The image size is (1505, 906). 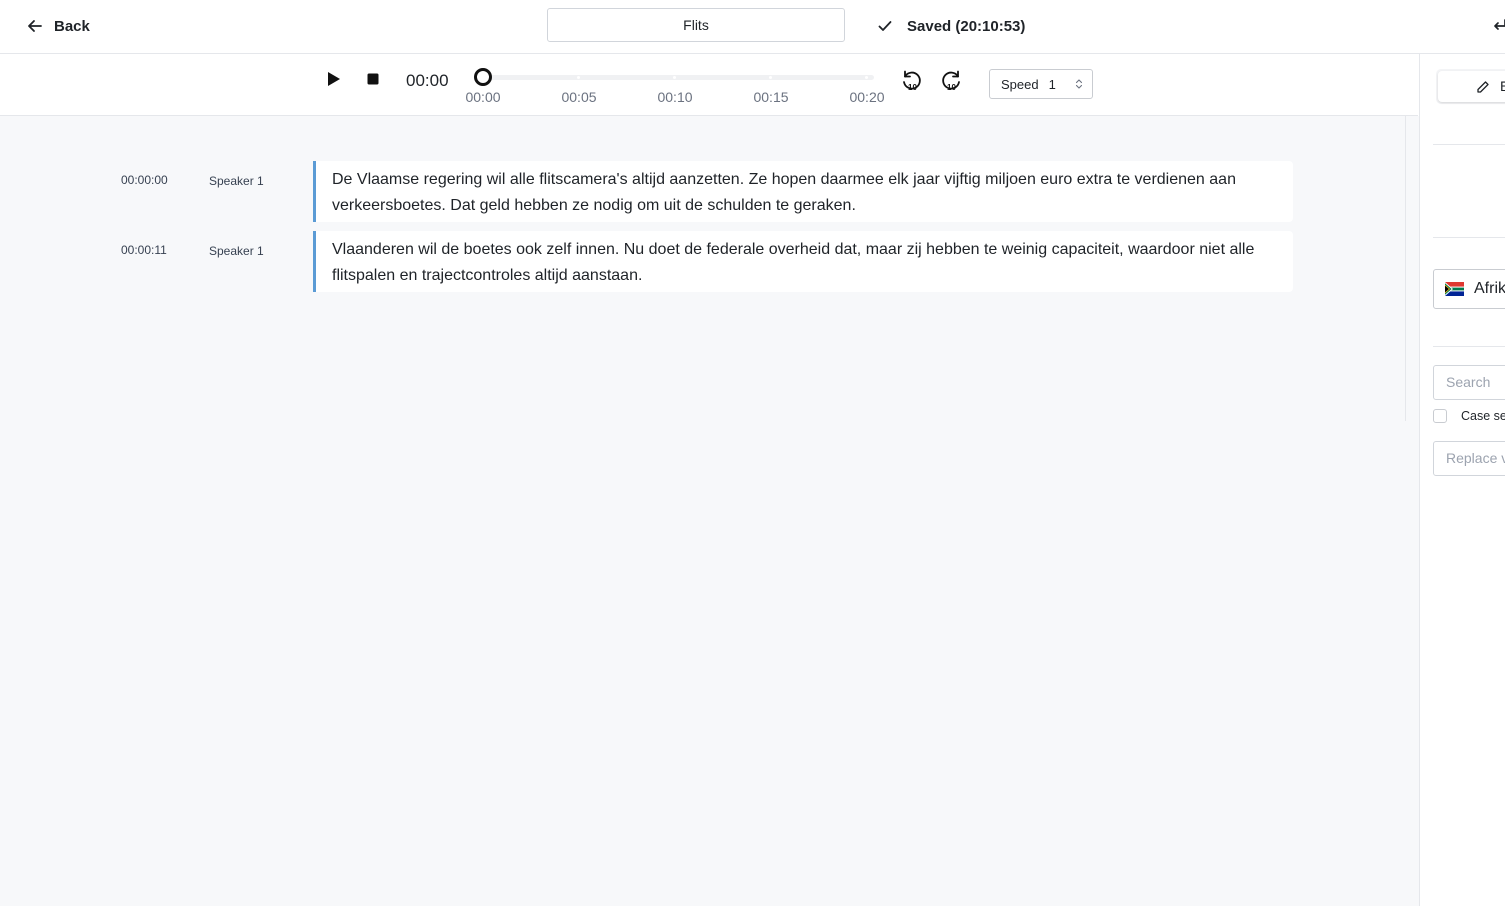 I want to click on segment-timestamp: 00:00:00, so click(x=144, y=180).